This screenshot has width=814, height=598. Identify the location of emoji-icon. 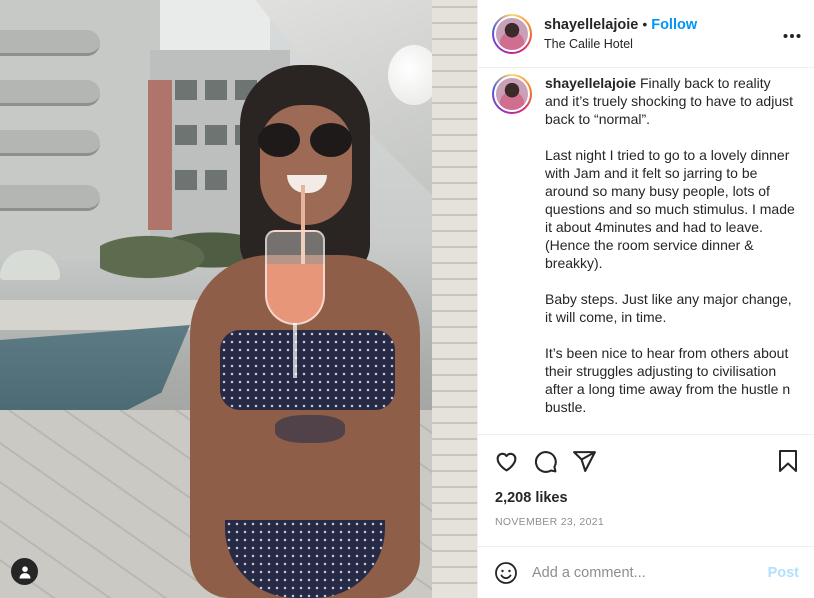
(506, 572).